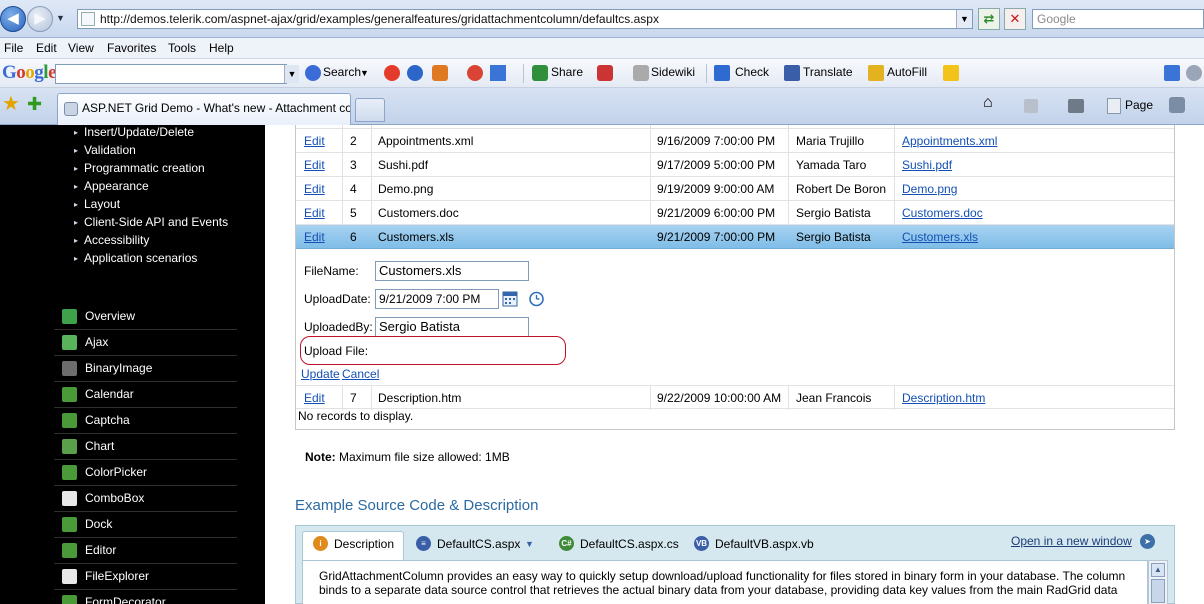 This screenshot has height=604, width=1204. I want to click on row-attachment-link: Description.htm, so click(943, 398).